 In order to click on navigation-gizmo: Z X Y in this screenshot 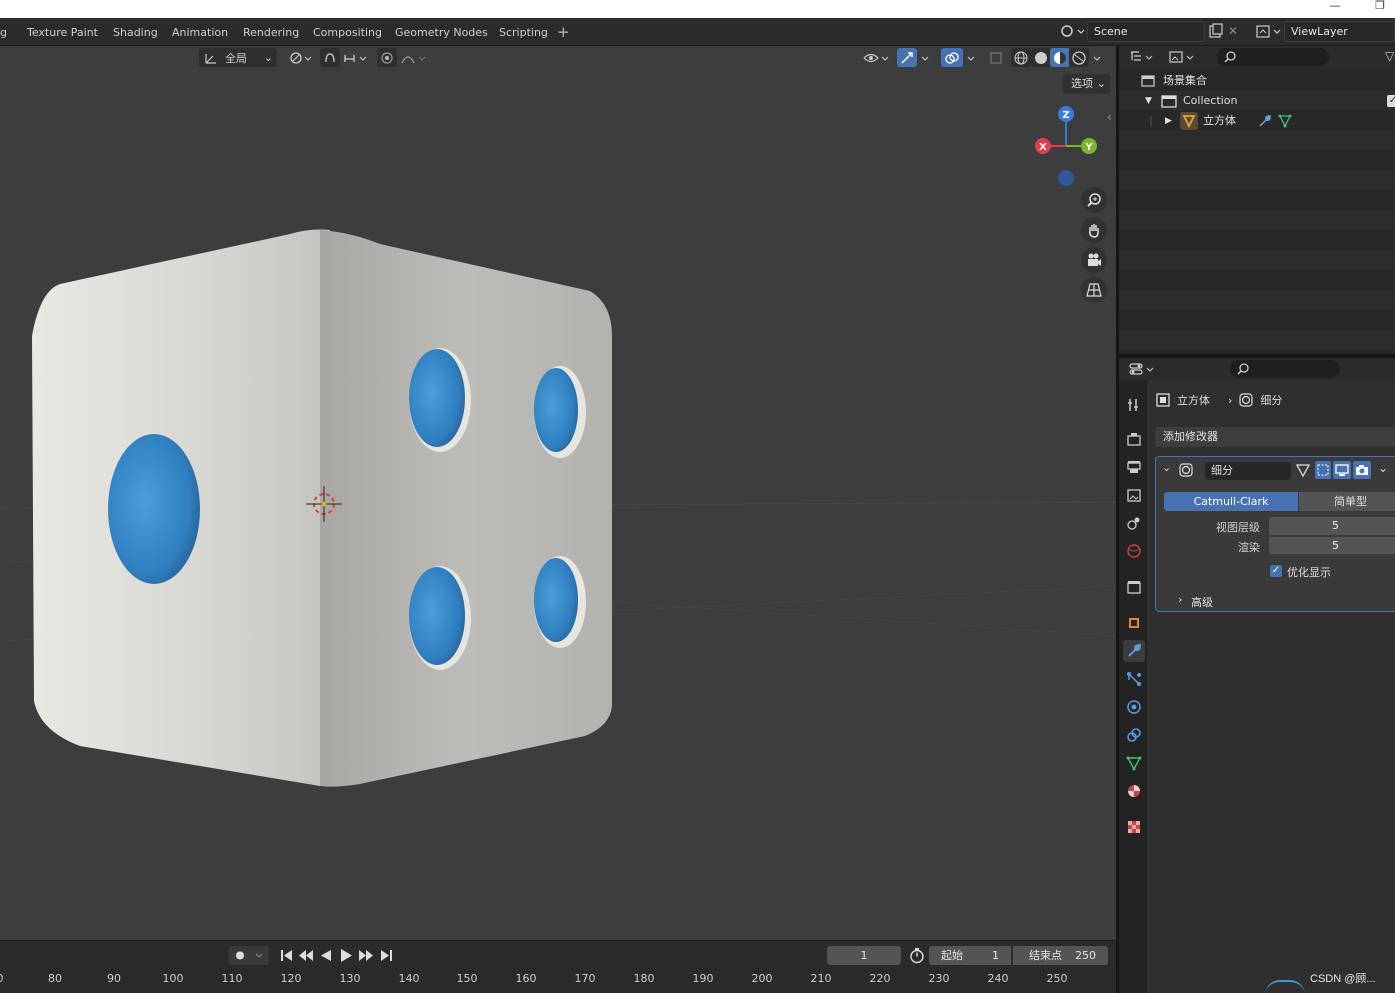, I will do `click(1070, 147)`.